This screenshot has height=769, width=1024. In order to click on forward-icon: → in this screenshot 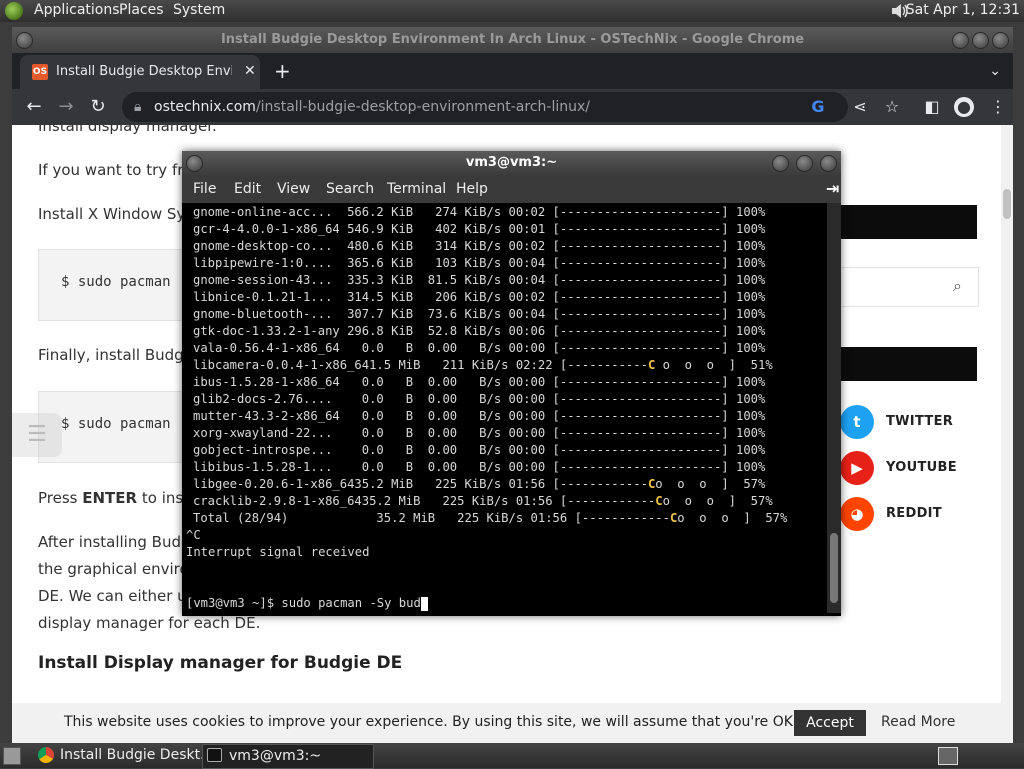, I will do `click(66, 107)`.